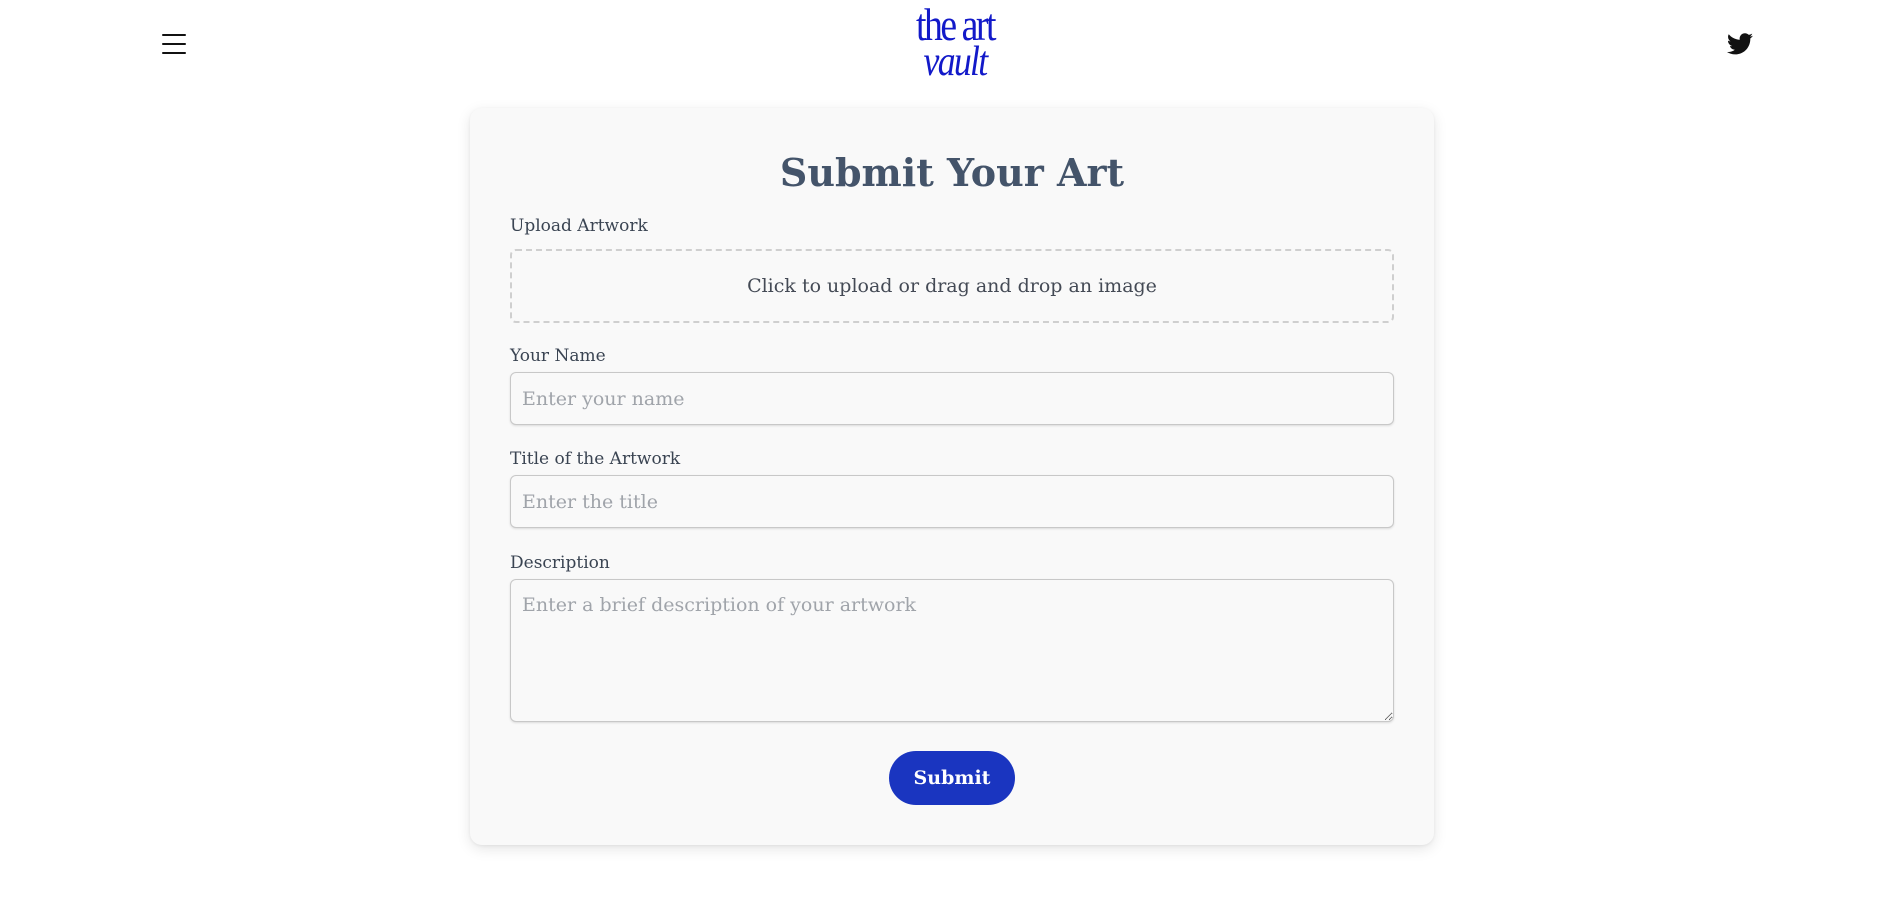  Describe the element at coordinates (952, 650) in the screenshot. I see `description-textarea` at that location.